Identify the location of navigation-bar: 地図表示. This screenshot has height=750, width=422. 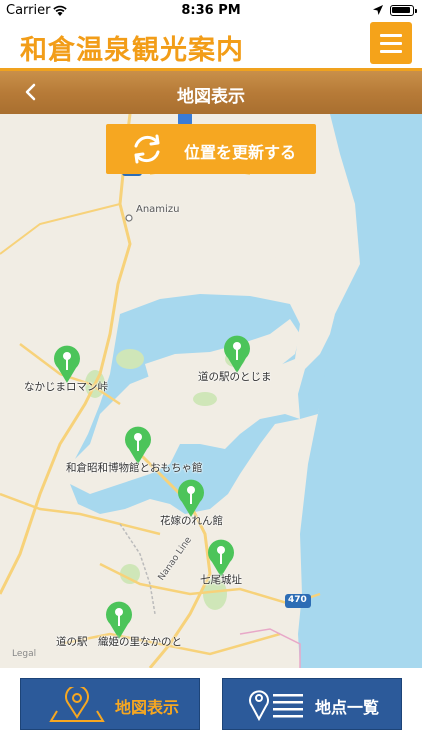
(211, 91).